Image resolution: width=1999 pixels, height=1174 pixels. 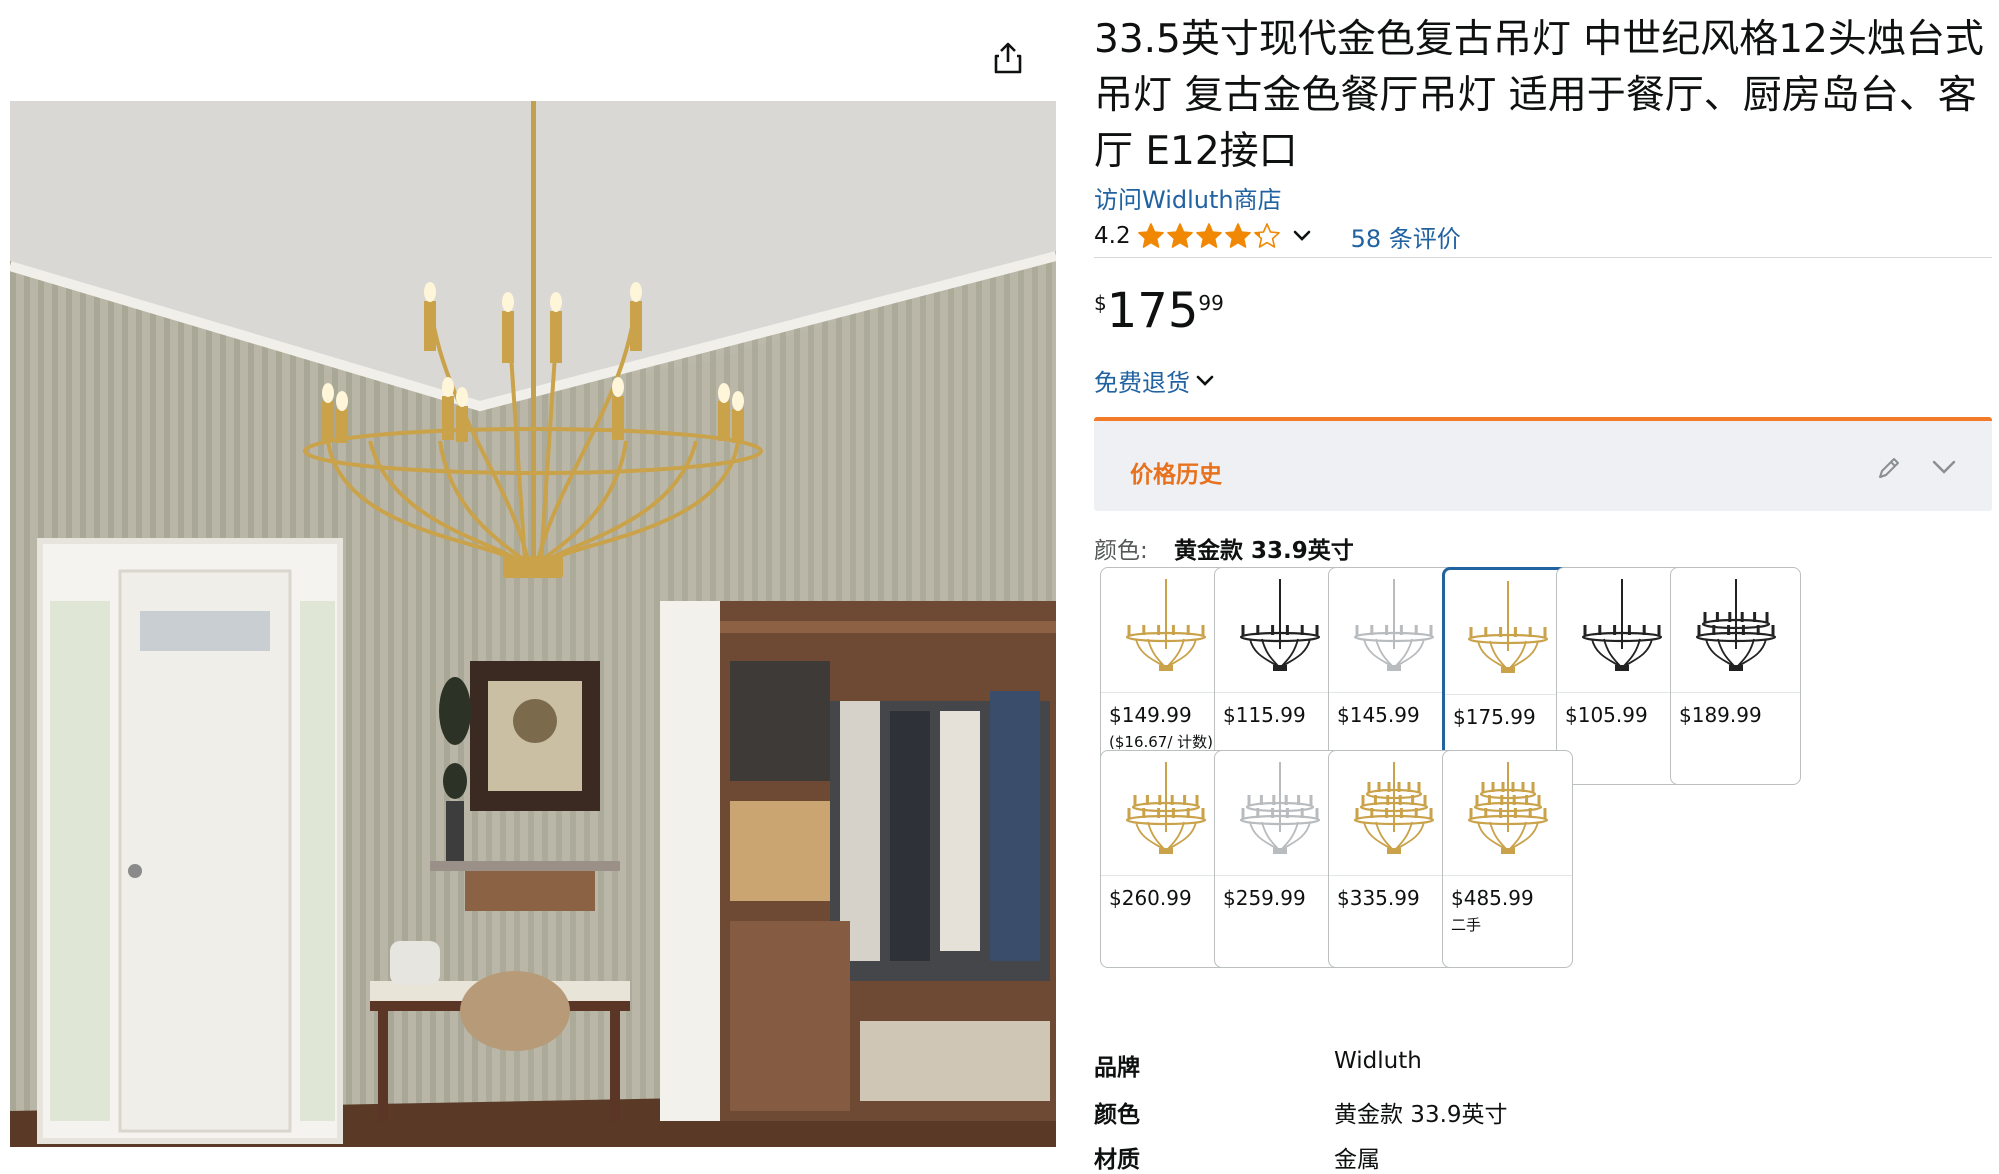 What do you see at coordinates (1152, 311) in the screenshot?
I see `price-whole: 175` at bounding box center [1152, 311].